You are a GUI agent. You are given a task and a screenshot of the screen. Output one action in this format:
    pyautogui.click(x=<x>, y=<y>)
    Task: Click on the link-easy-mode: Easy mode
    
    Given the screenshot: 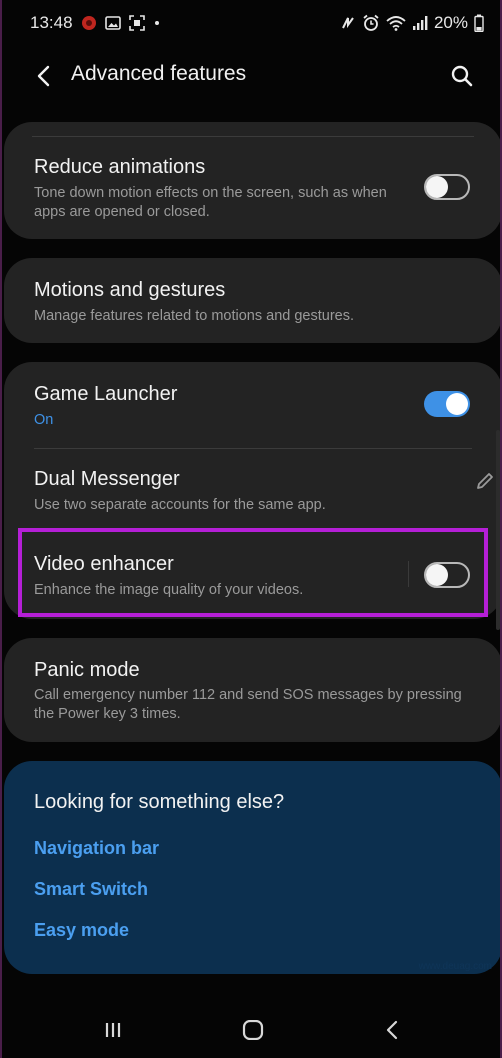 What is the action you would take?
    pyautogui.click(x=81, y=930)
    